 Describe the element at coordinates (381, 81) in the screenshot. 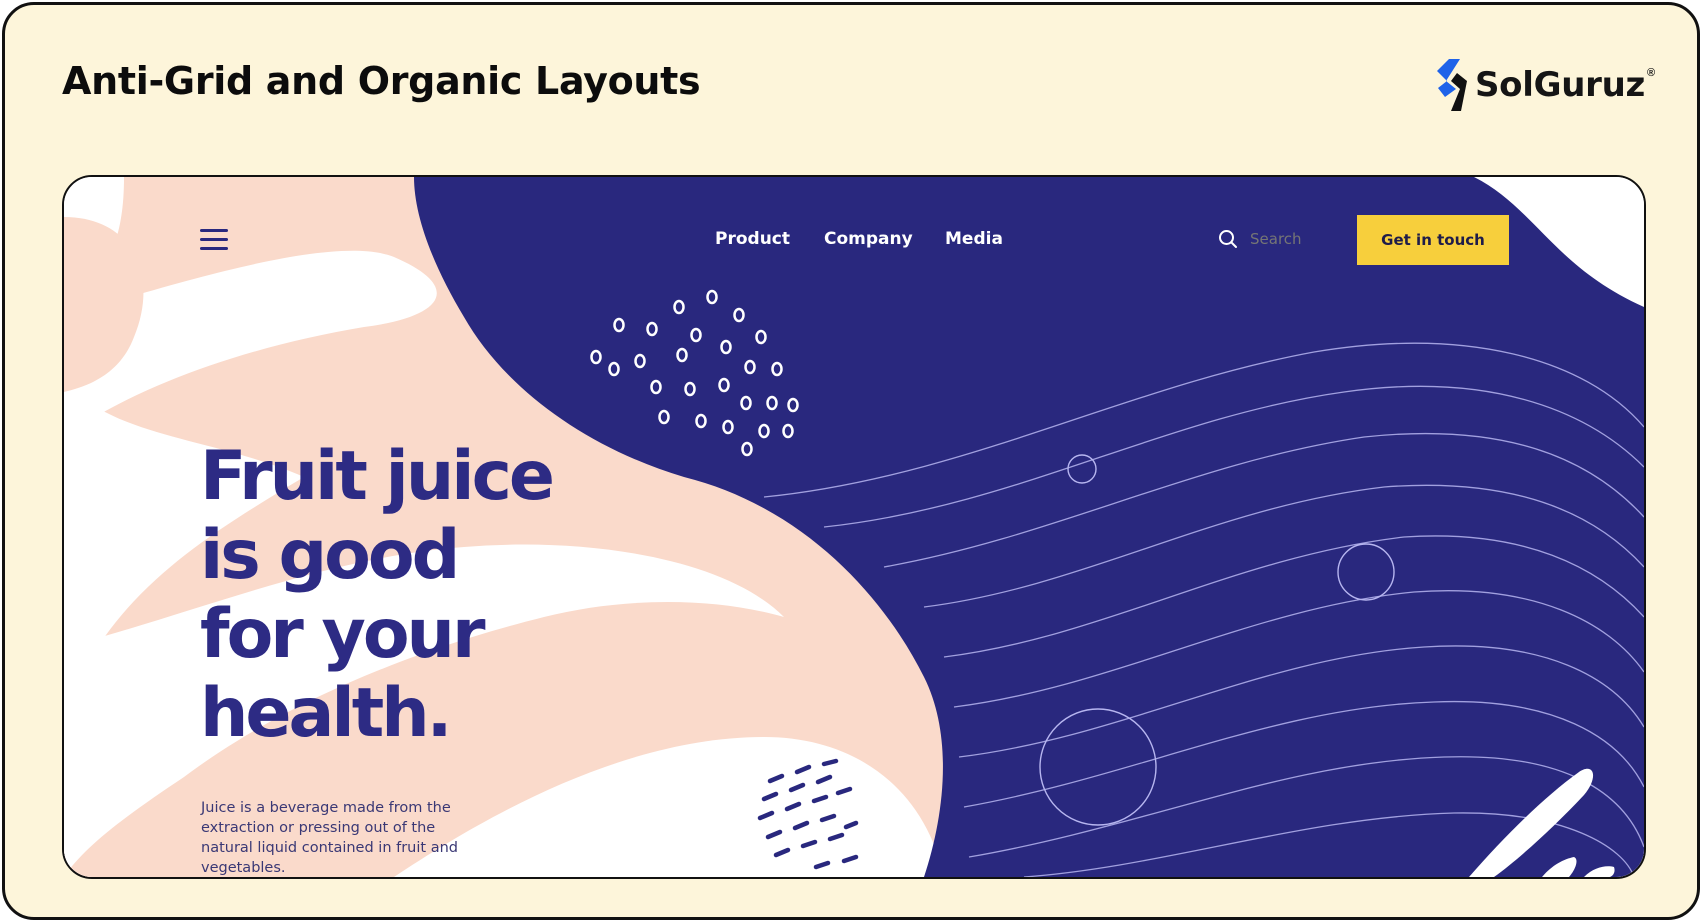

I see `slide-title: Anti-Grid and Organic Layouts` at that location.